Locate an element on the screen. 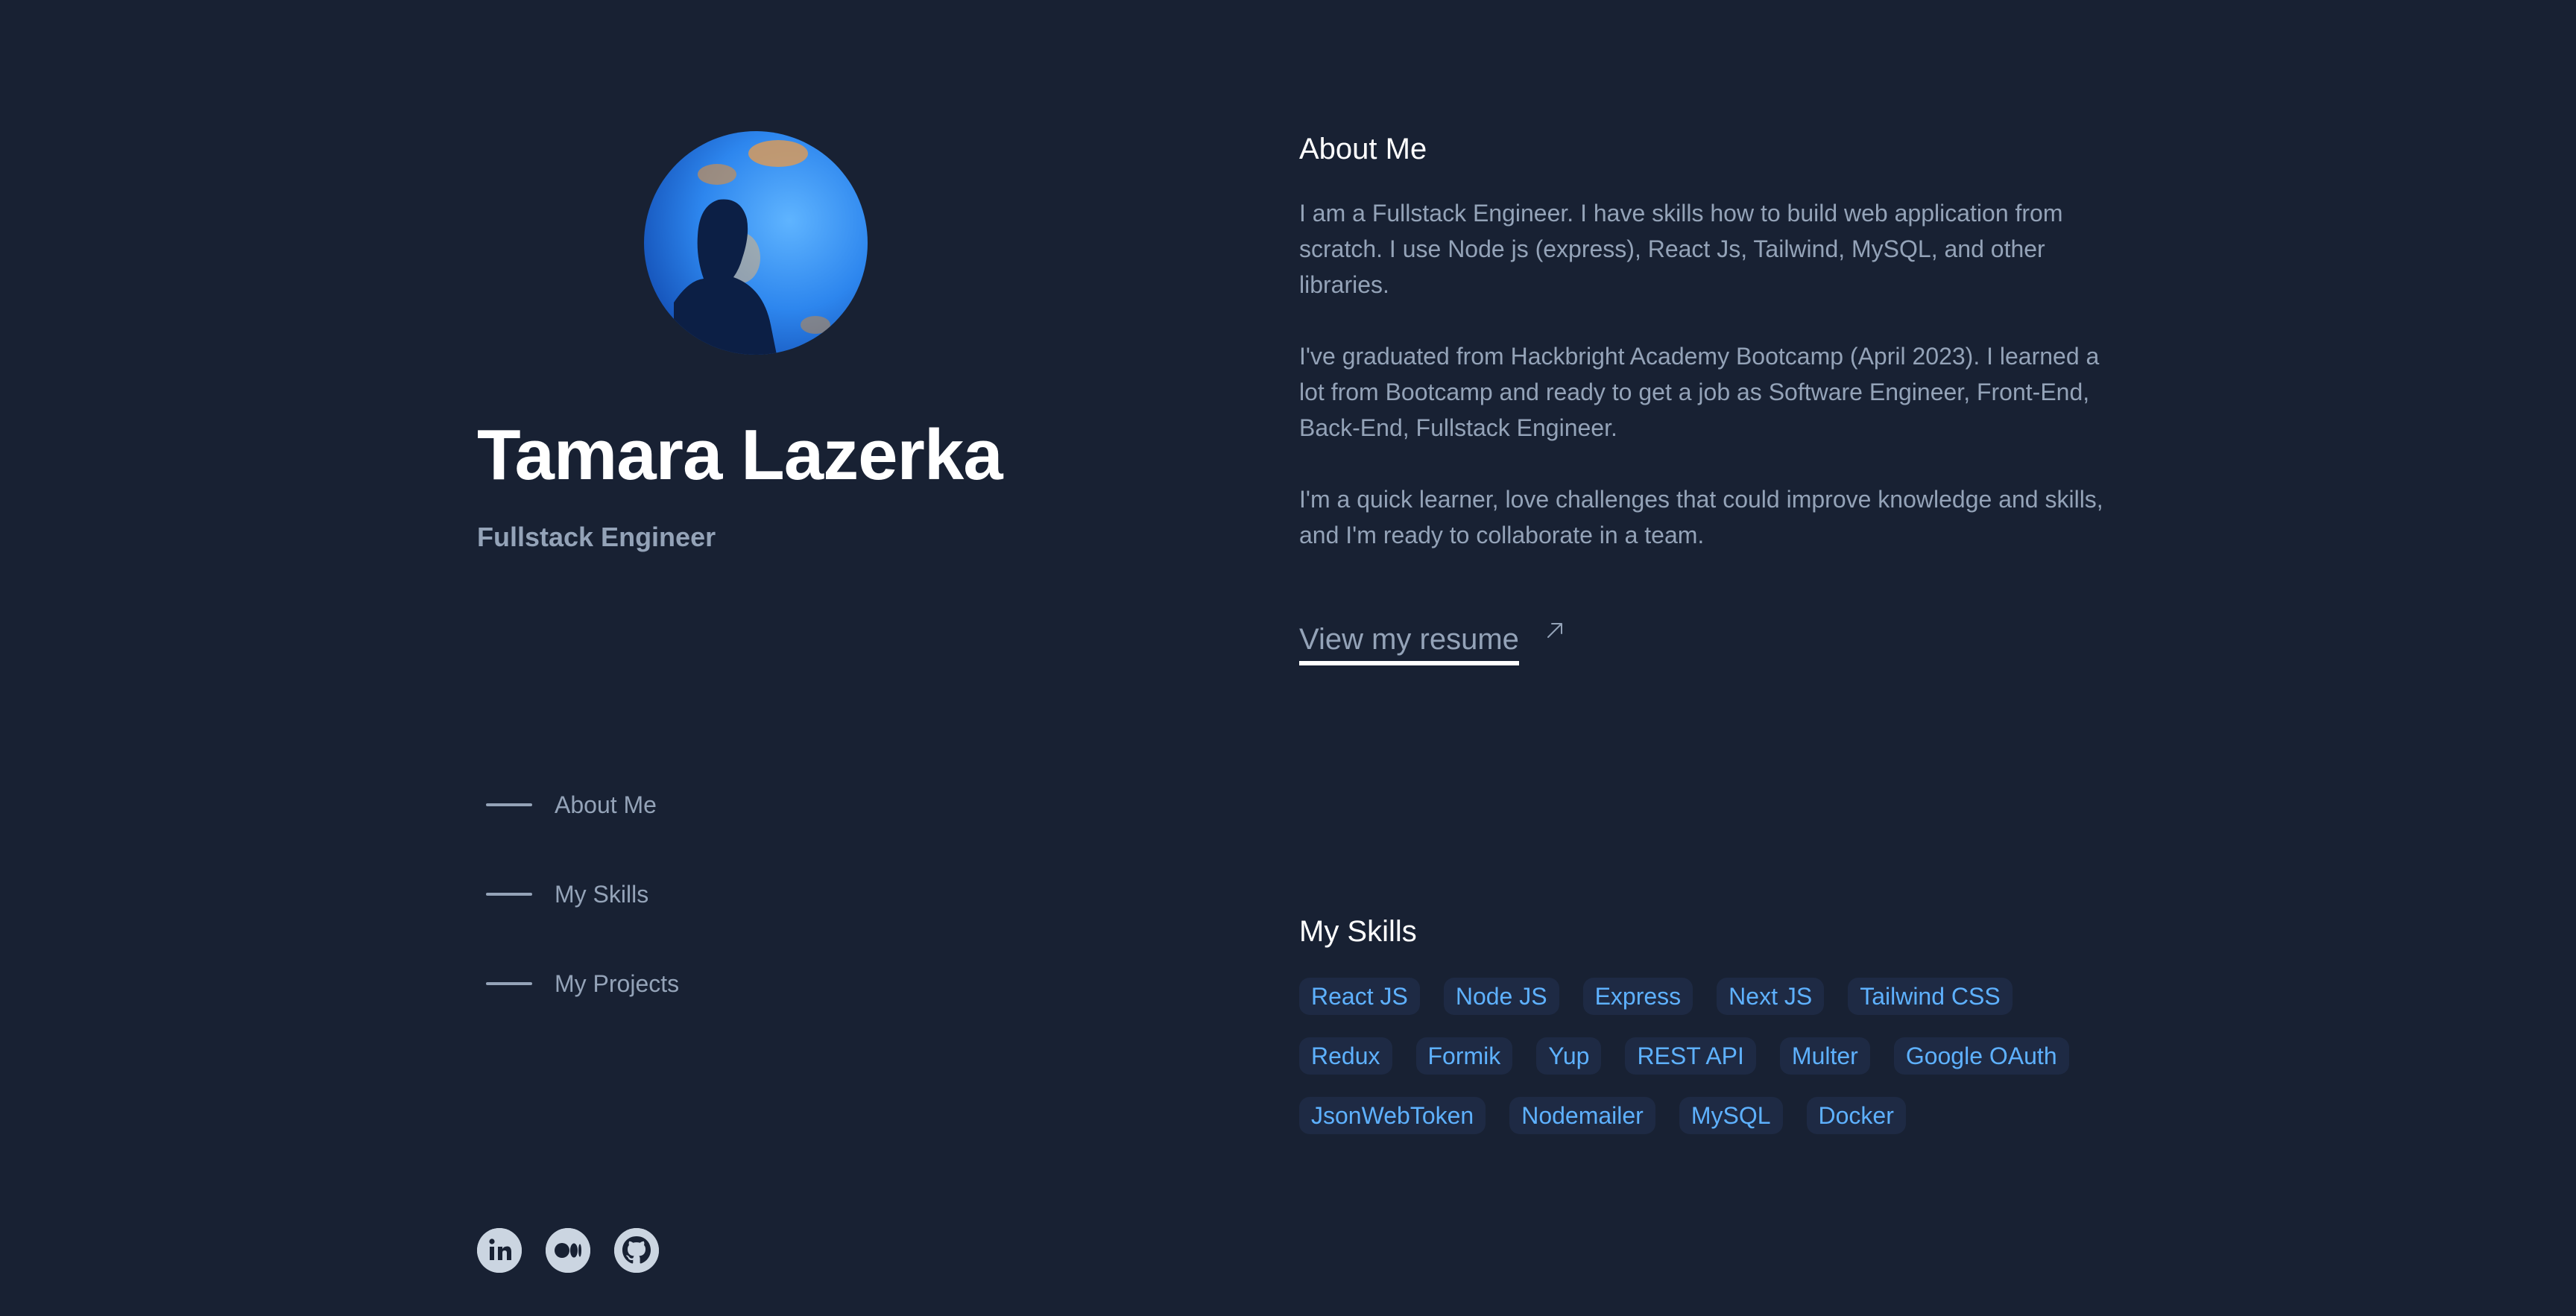 This screenshot has height=1316, width=2576. skill-chip: Docker is located at coordinates (1856, 1115).